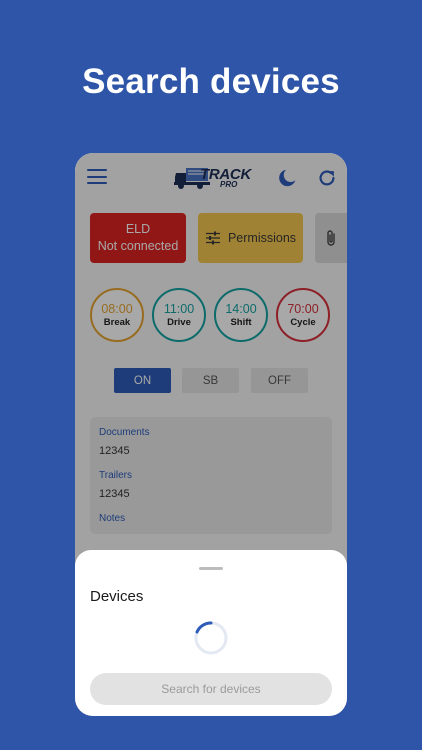  What do you see at coordinates (211, 81) in the screenshot?
I see `page-headline: Search devices` at bounding box center [211, 81].